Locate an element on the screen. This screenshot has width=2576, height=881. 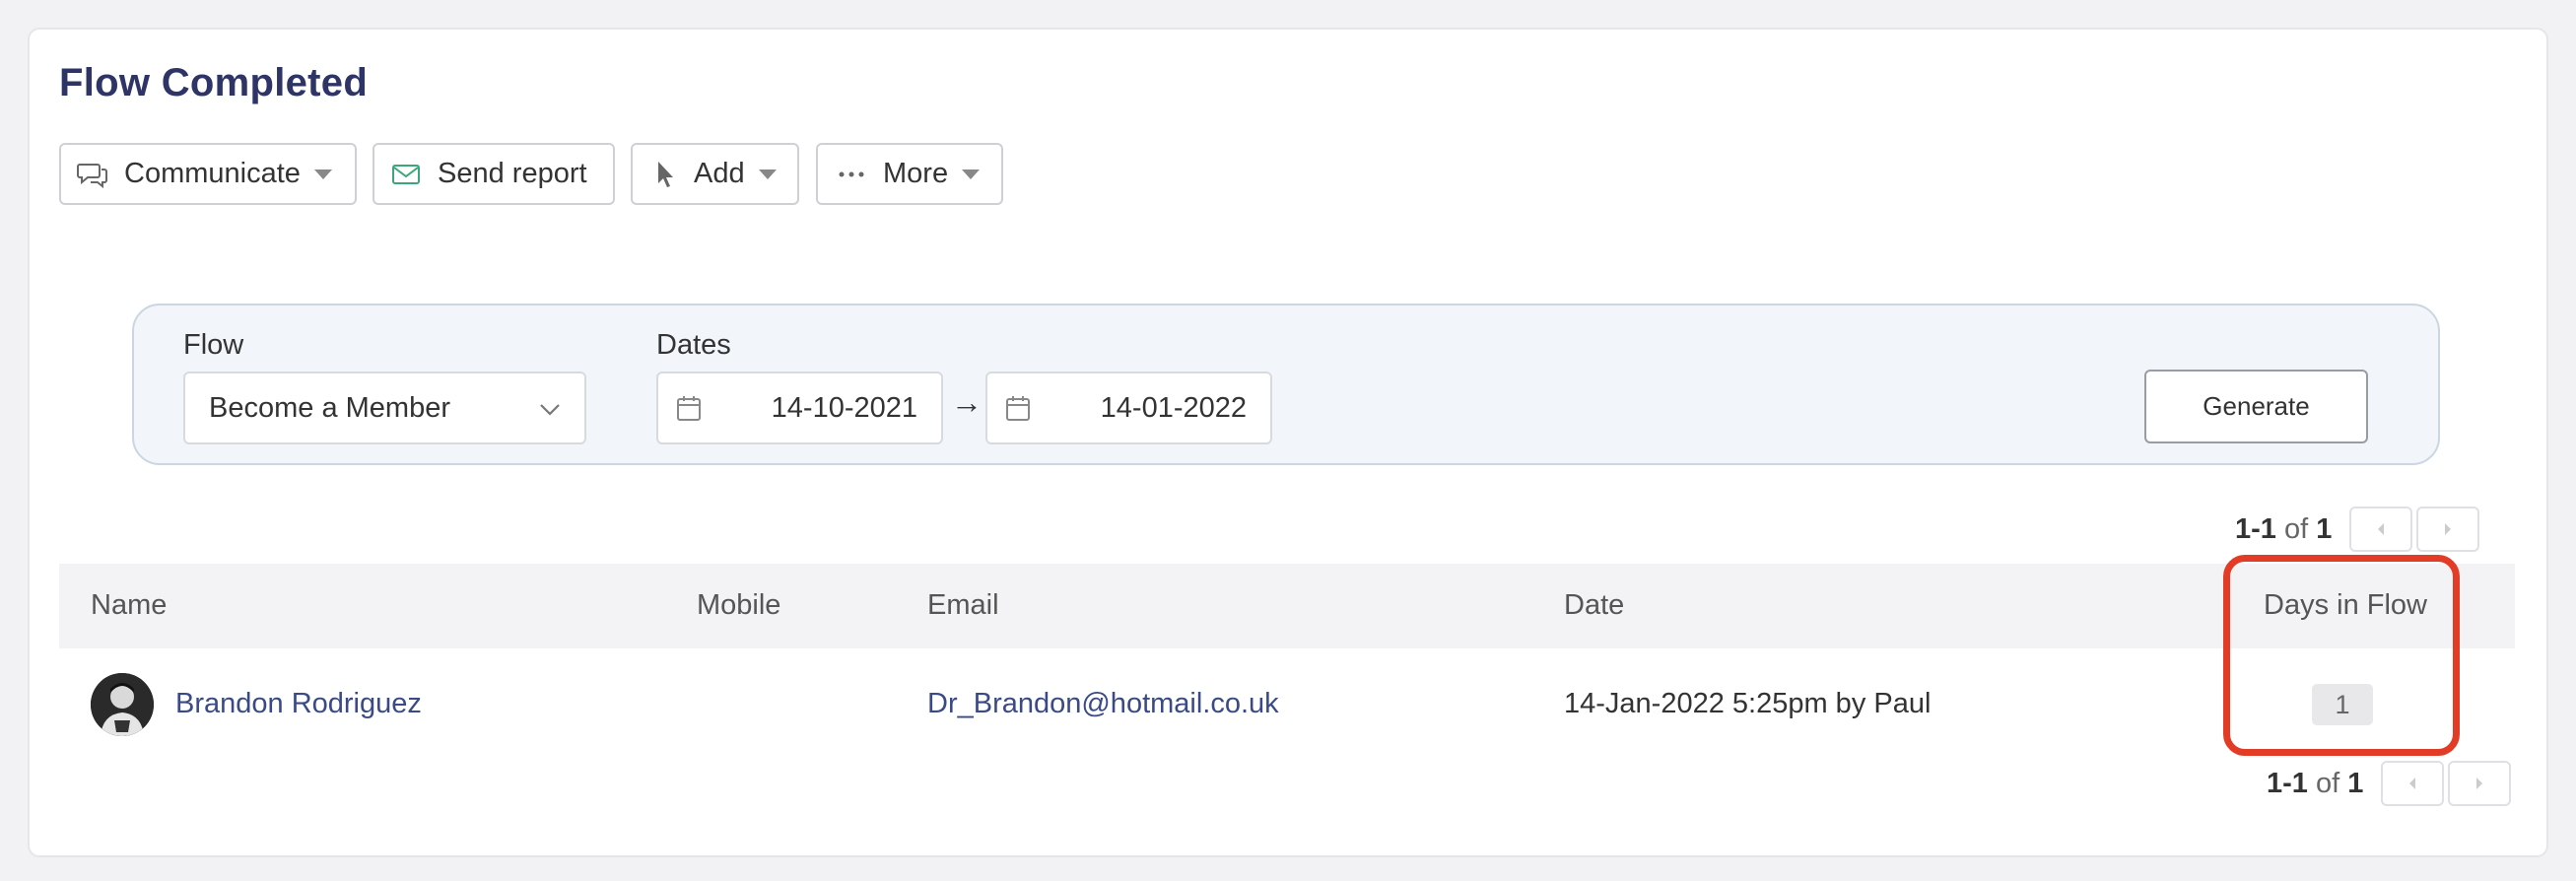
more-label: More is located at coordinates (916, 173).